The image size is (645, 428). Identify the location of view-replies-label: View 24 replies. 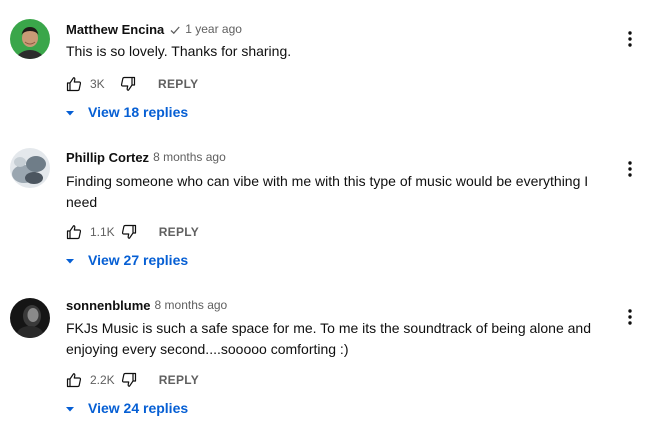
(138, 408).